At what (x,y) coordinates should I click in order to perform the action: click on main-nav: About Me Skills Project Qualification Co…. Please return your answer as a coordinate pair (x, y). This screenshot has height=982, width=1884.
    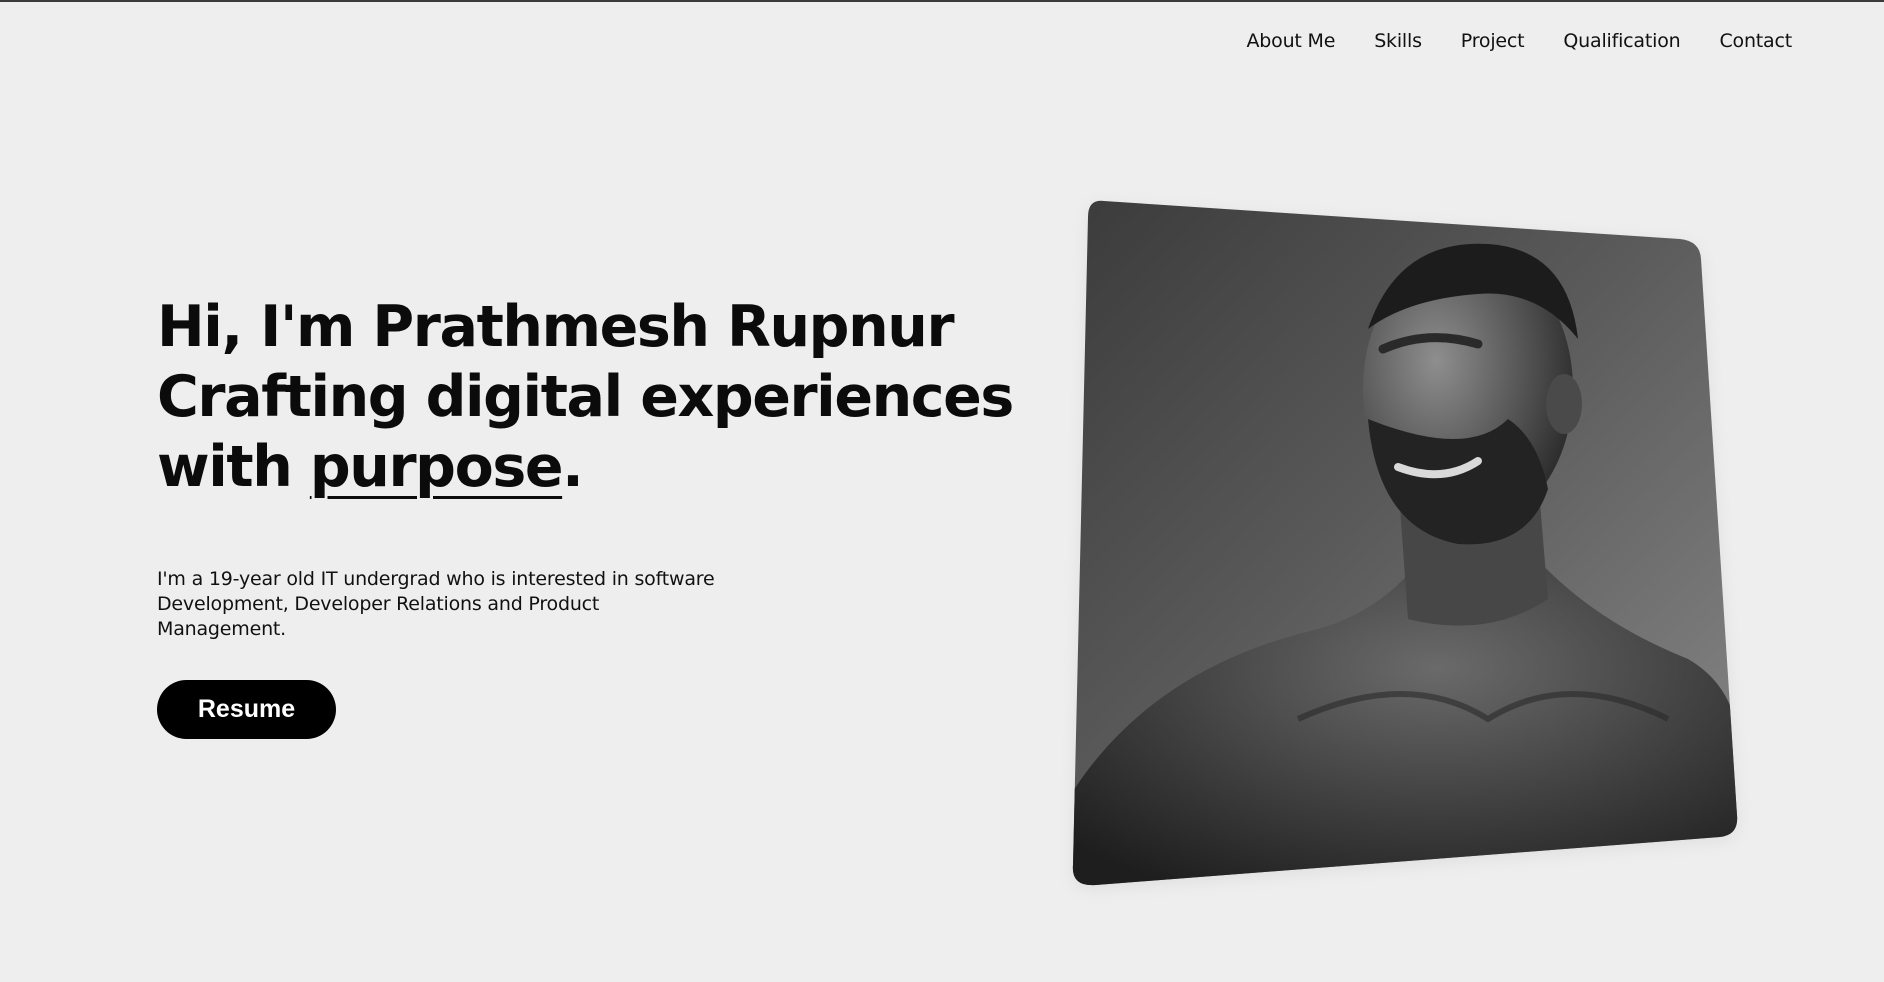
    Looking at the image, I should click on (1519, 41).